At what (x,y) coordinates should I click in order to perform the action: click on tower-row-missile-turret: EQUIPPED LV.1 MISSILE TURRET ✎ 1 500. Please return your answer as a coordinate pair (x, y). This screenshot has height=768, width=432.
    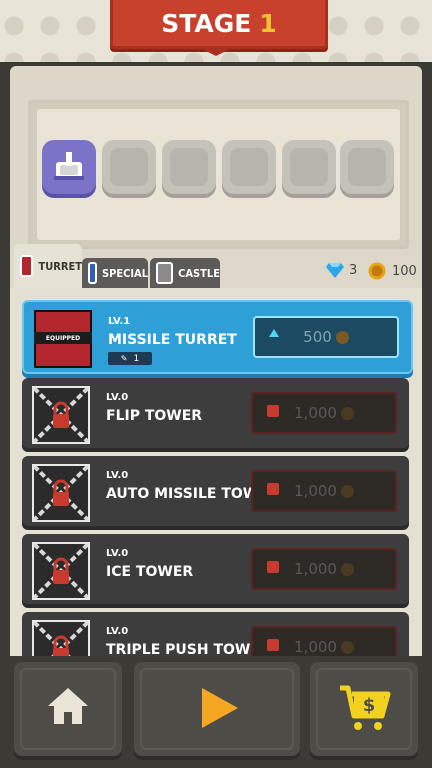
    Looking at the image, I should click on (217, 337).